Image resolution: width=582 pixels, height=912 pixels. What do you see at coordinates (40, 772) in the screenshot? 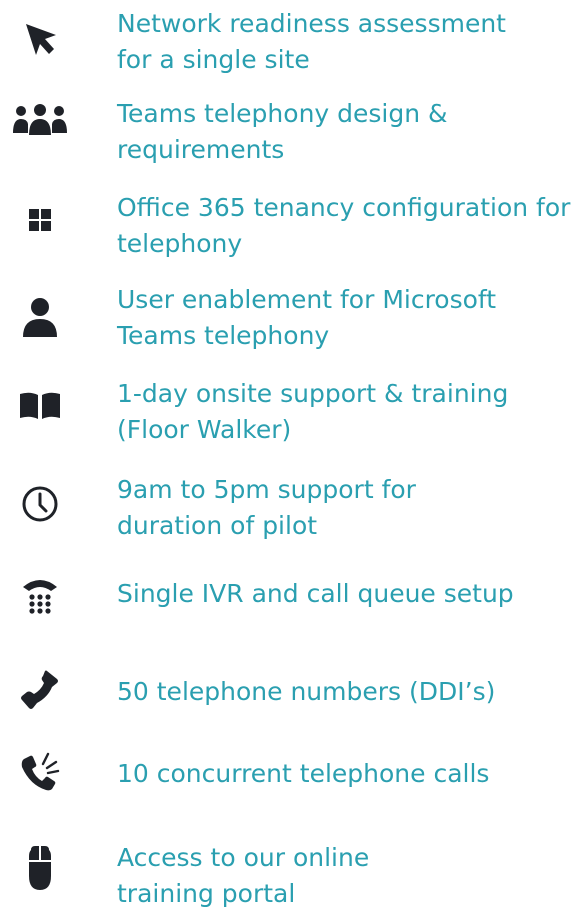
I see `ringing-phone-icon` at bounding box center [40, 772].